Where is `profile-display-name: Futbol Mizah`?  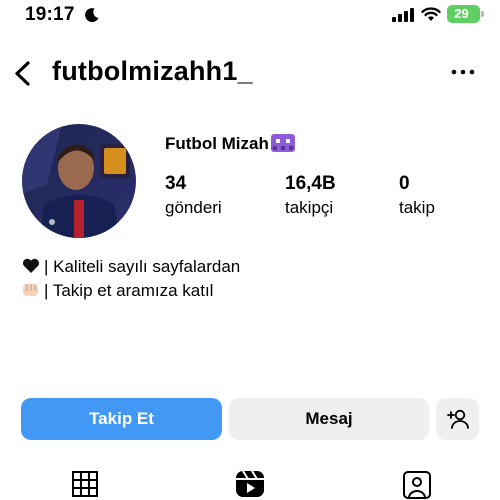 profile-display-name: Futbol Mizah is located at coordinates (230, 144).